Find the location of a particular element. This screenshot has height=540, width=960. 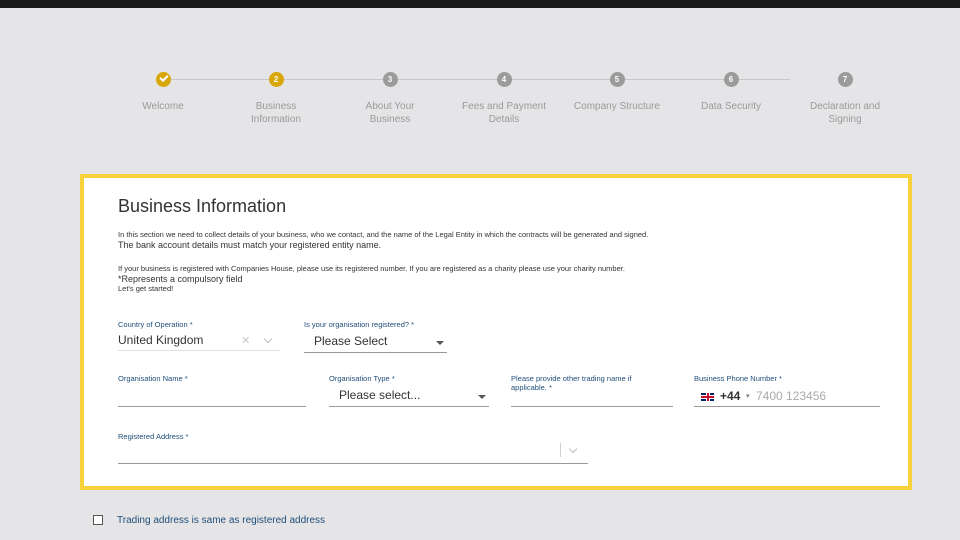

step-label: Data Security is located at coordinates (731, 106).